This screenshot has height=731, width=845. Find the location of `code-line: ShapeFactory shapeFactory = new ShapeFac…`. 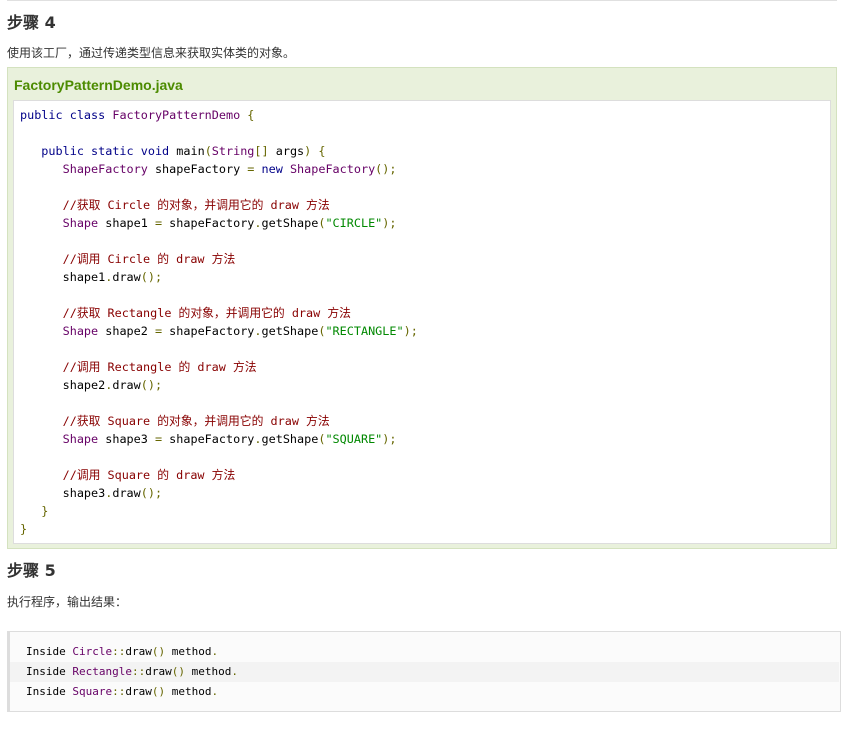

code-line: ShapeFactory shapeFactory = new ShapeFac… is located at coordinates (422, 169).